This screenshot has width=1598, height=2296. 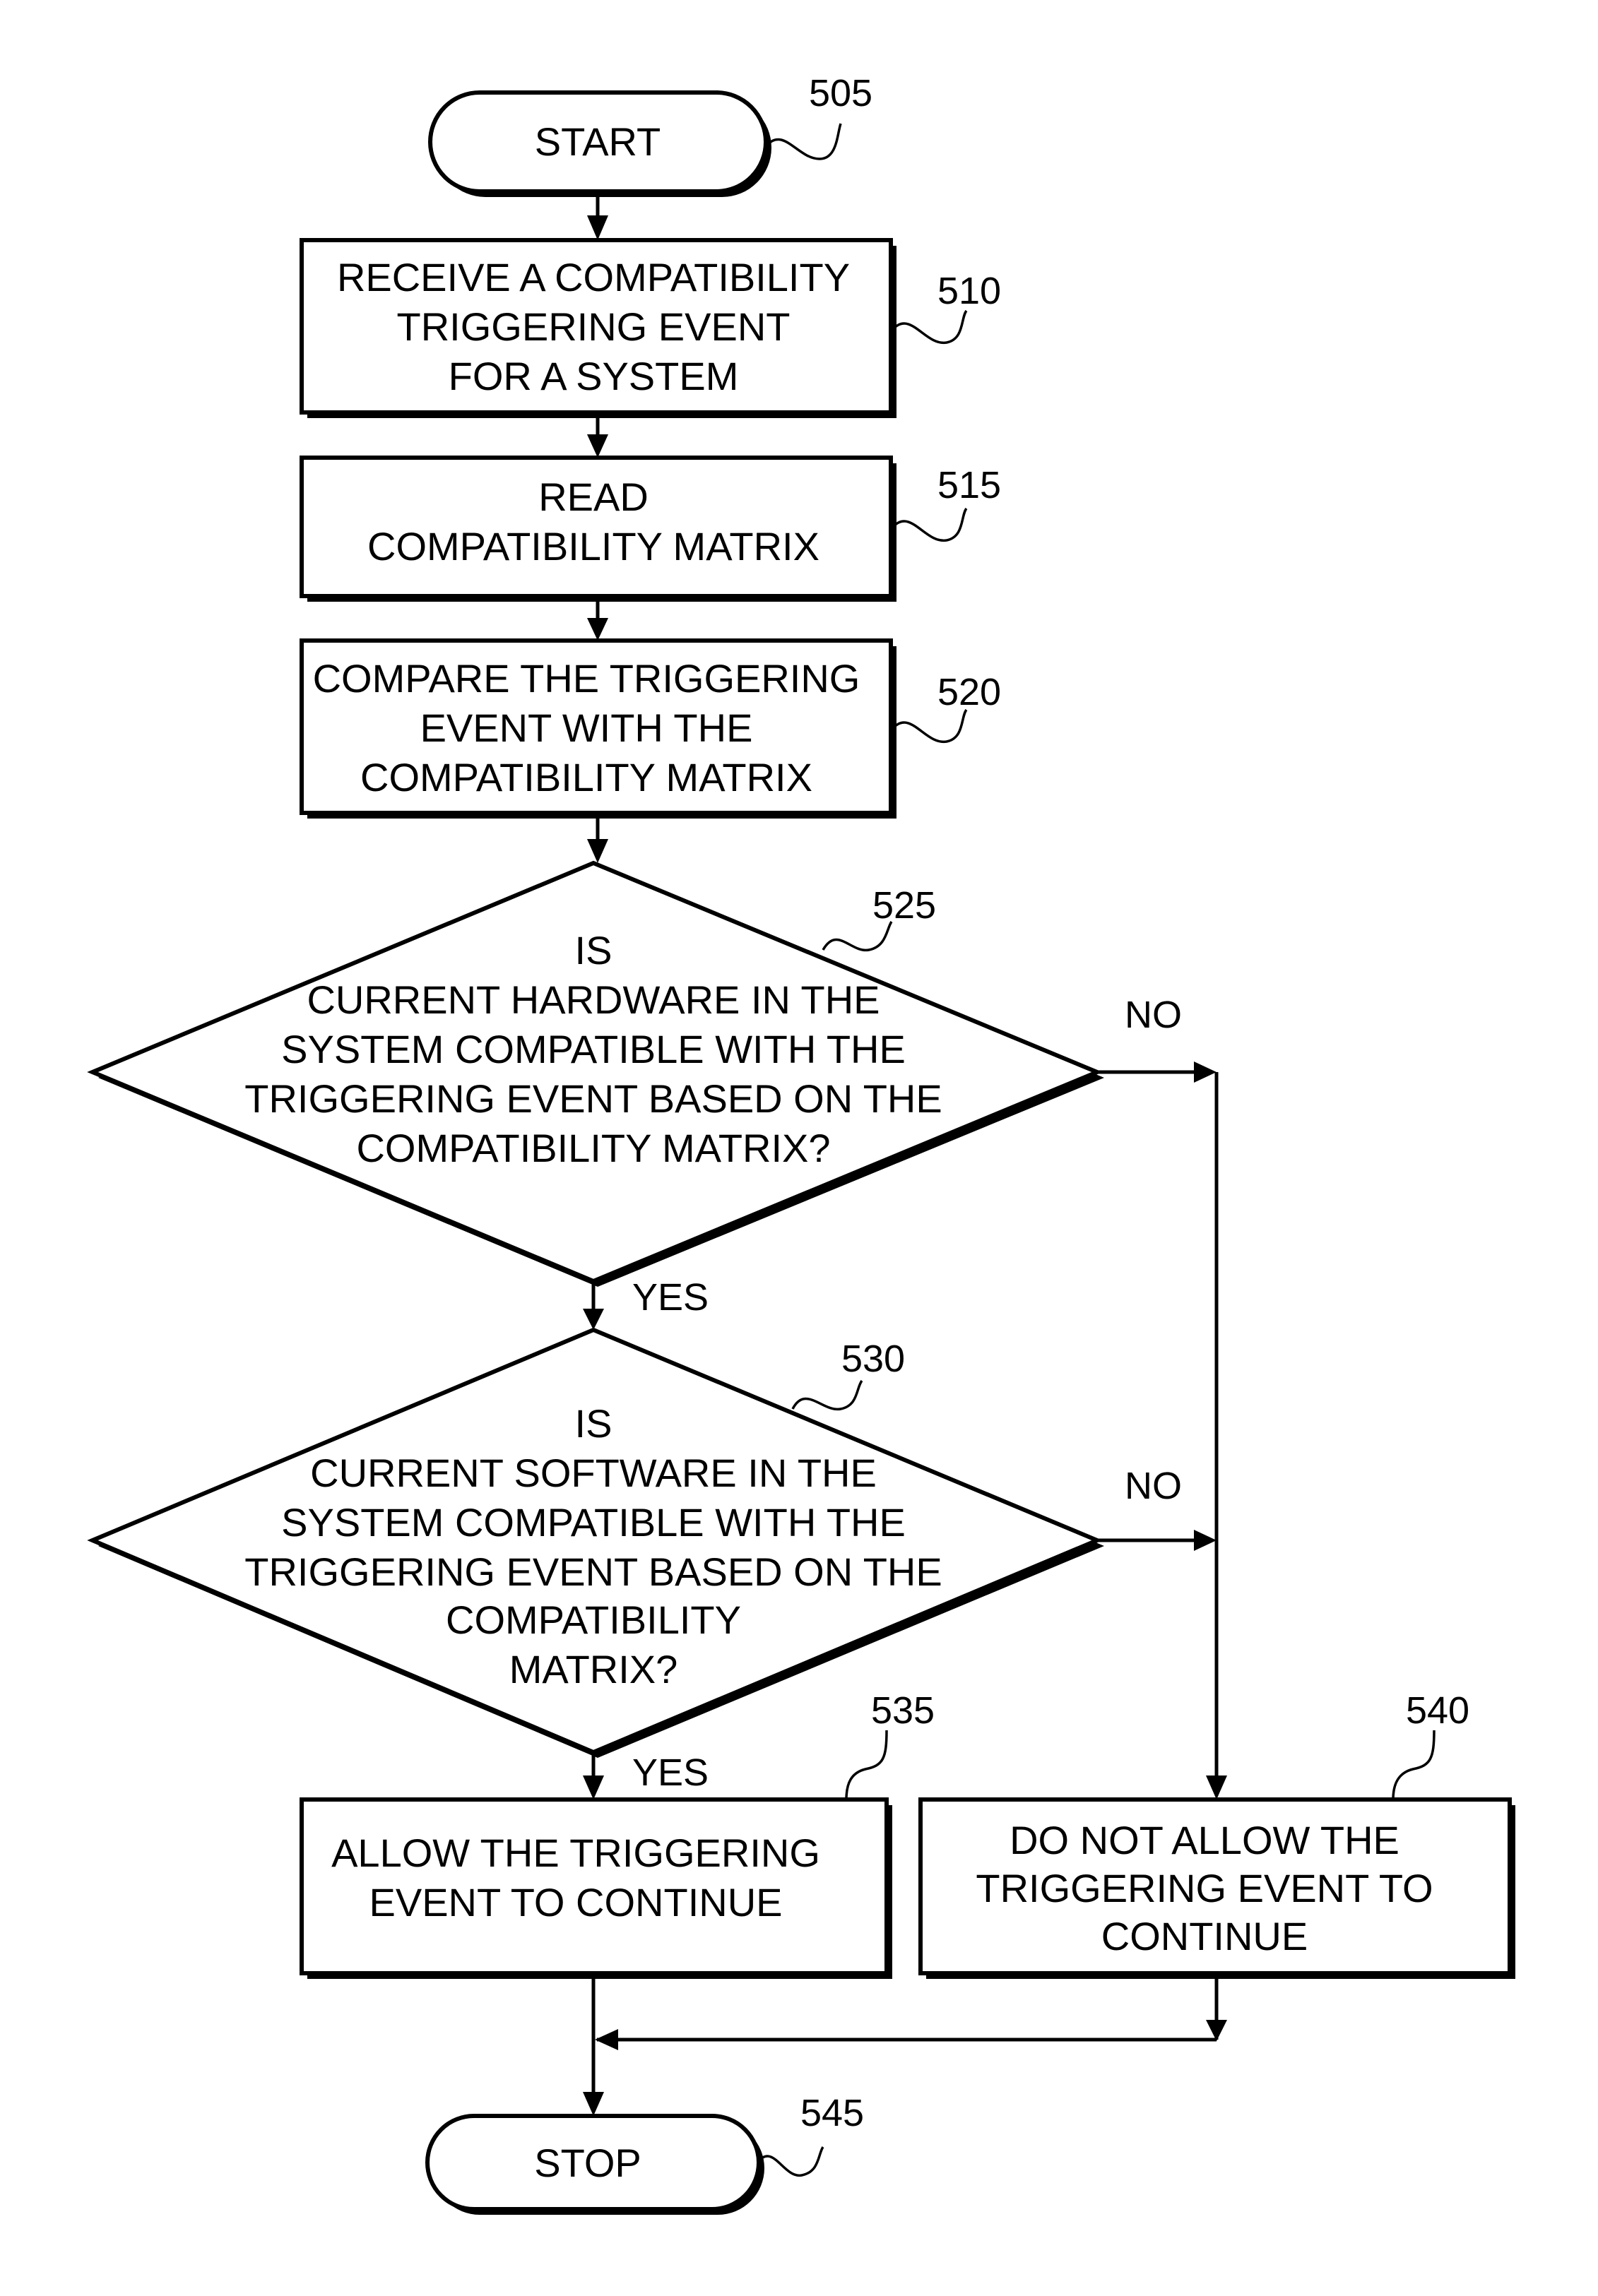 What do you see at coordinates (866, 1765) in the screenshot?
I see `allow-ref-leader` at bounding box center [866, 1765].